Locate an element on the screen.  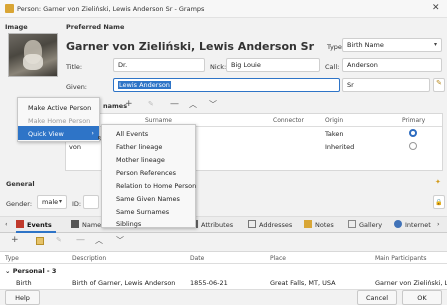
call-label: Call: is located at coordinates (332, 67).